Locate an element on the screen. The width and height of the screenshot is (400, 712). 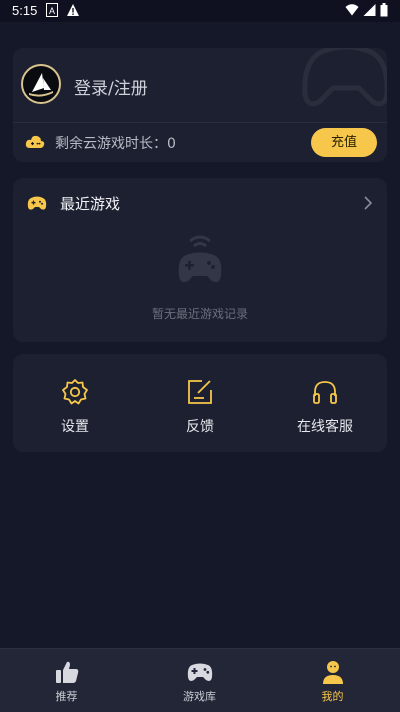
empty-recent-text: 暂无最近游戏记录 is located at coordinates (199, 314).